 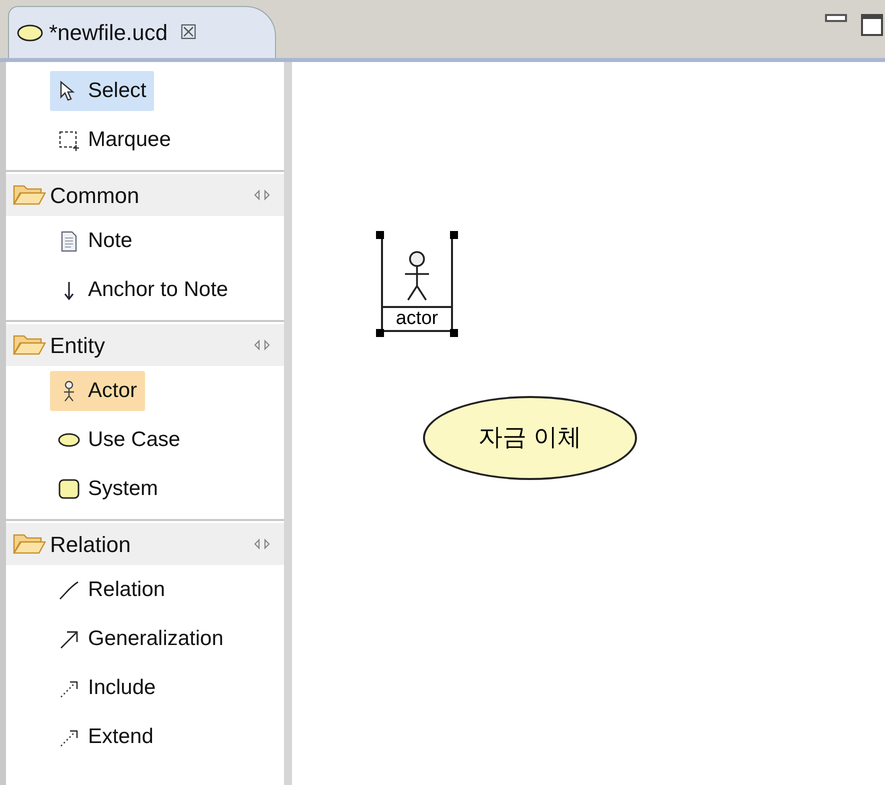 What do you see at coordinates (872, 25) in the screenshot?
I see `maximize-button` at bounding box center [872, 25].